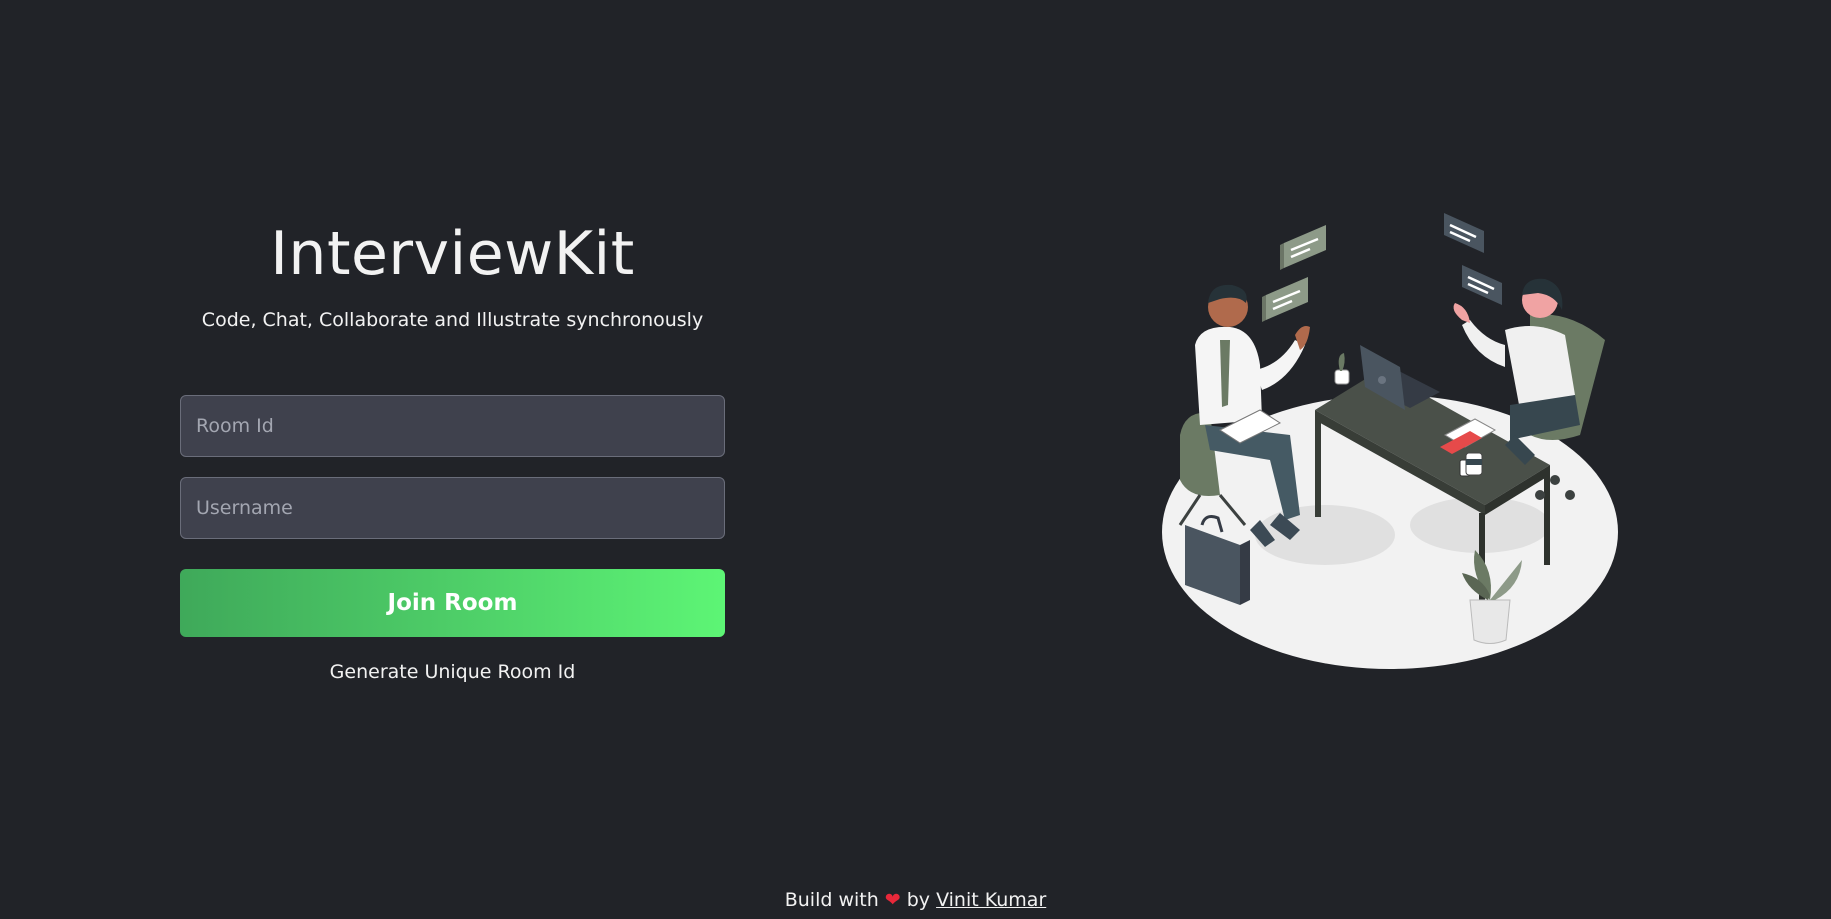 The width and height of the screenshot is (1831, 919). What do you see at coordinates (452, 508) in the screenshot?
I see `username-input` at bounding box center [452, 508].